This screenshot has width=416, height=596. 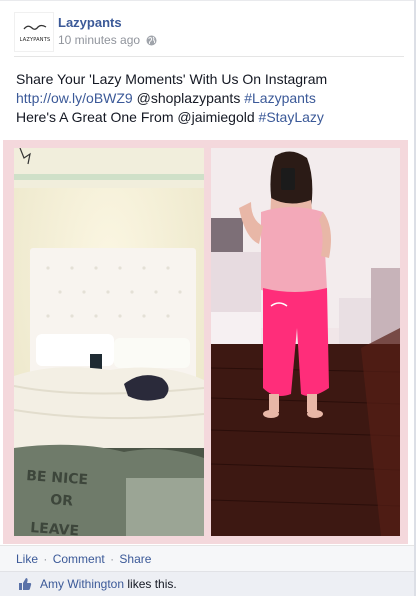 What do you see at coordinates (74, 98) in the screenshot?
I see `post-link: http://ow.ly/oBWZ9` at bounding box center [74, 98].